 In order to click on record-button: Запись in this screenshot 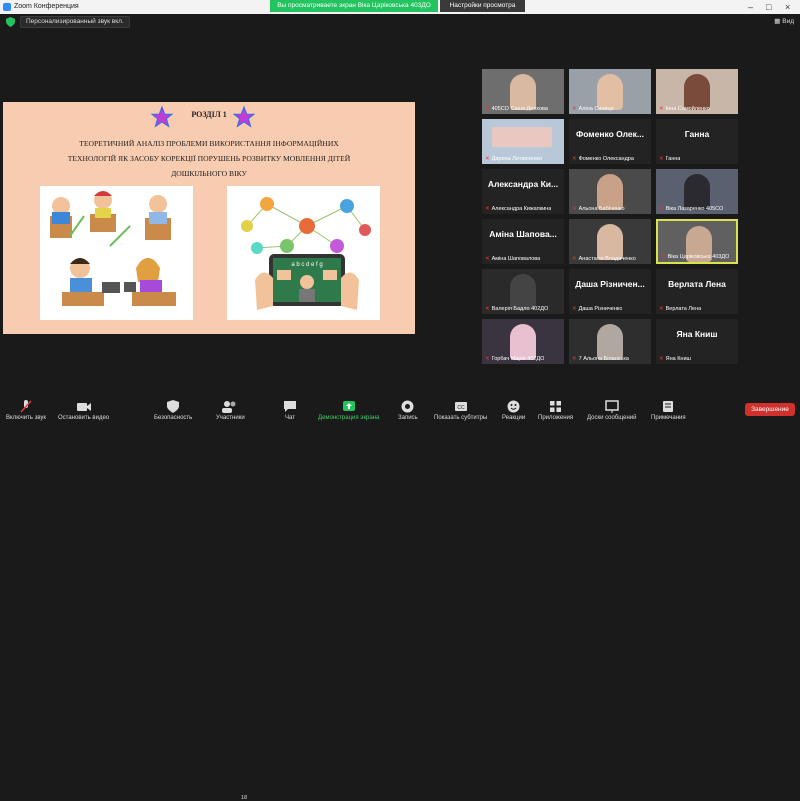, I will do `click(408, 410)`.